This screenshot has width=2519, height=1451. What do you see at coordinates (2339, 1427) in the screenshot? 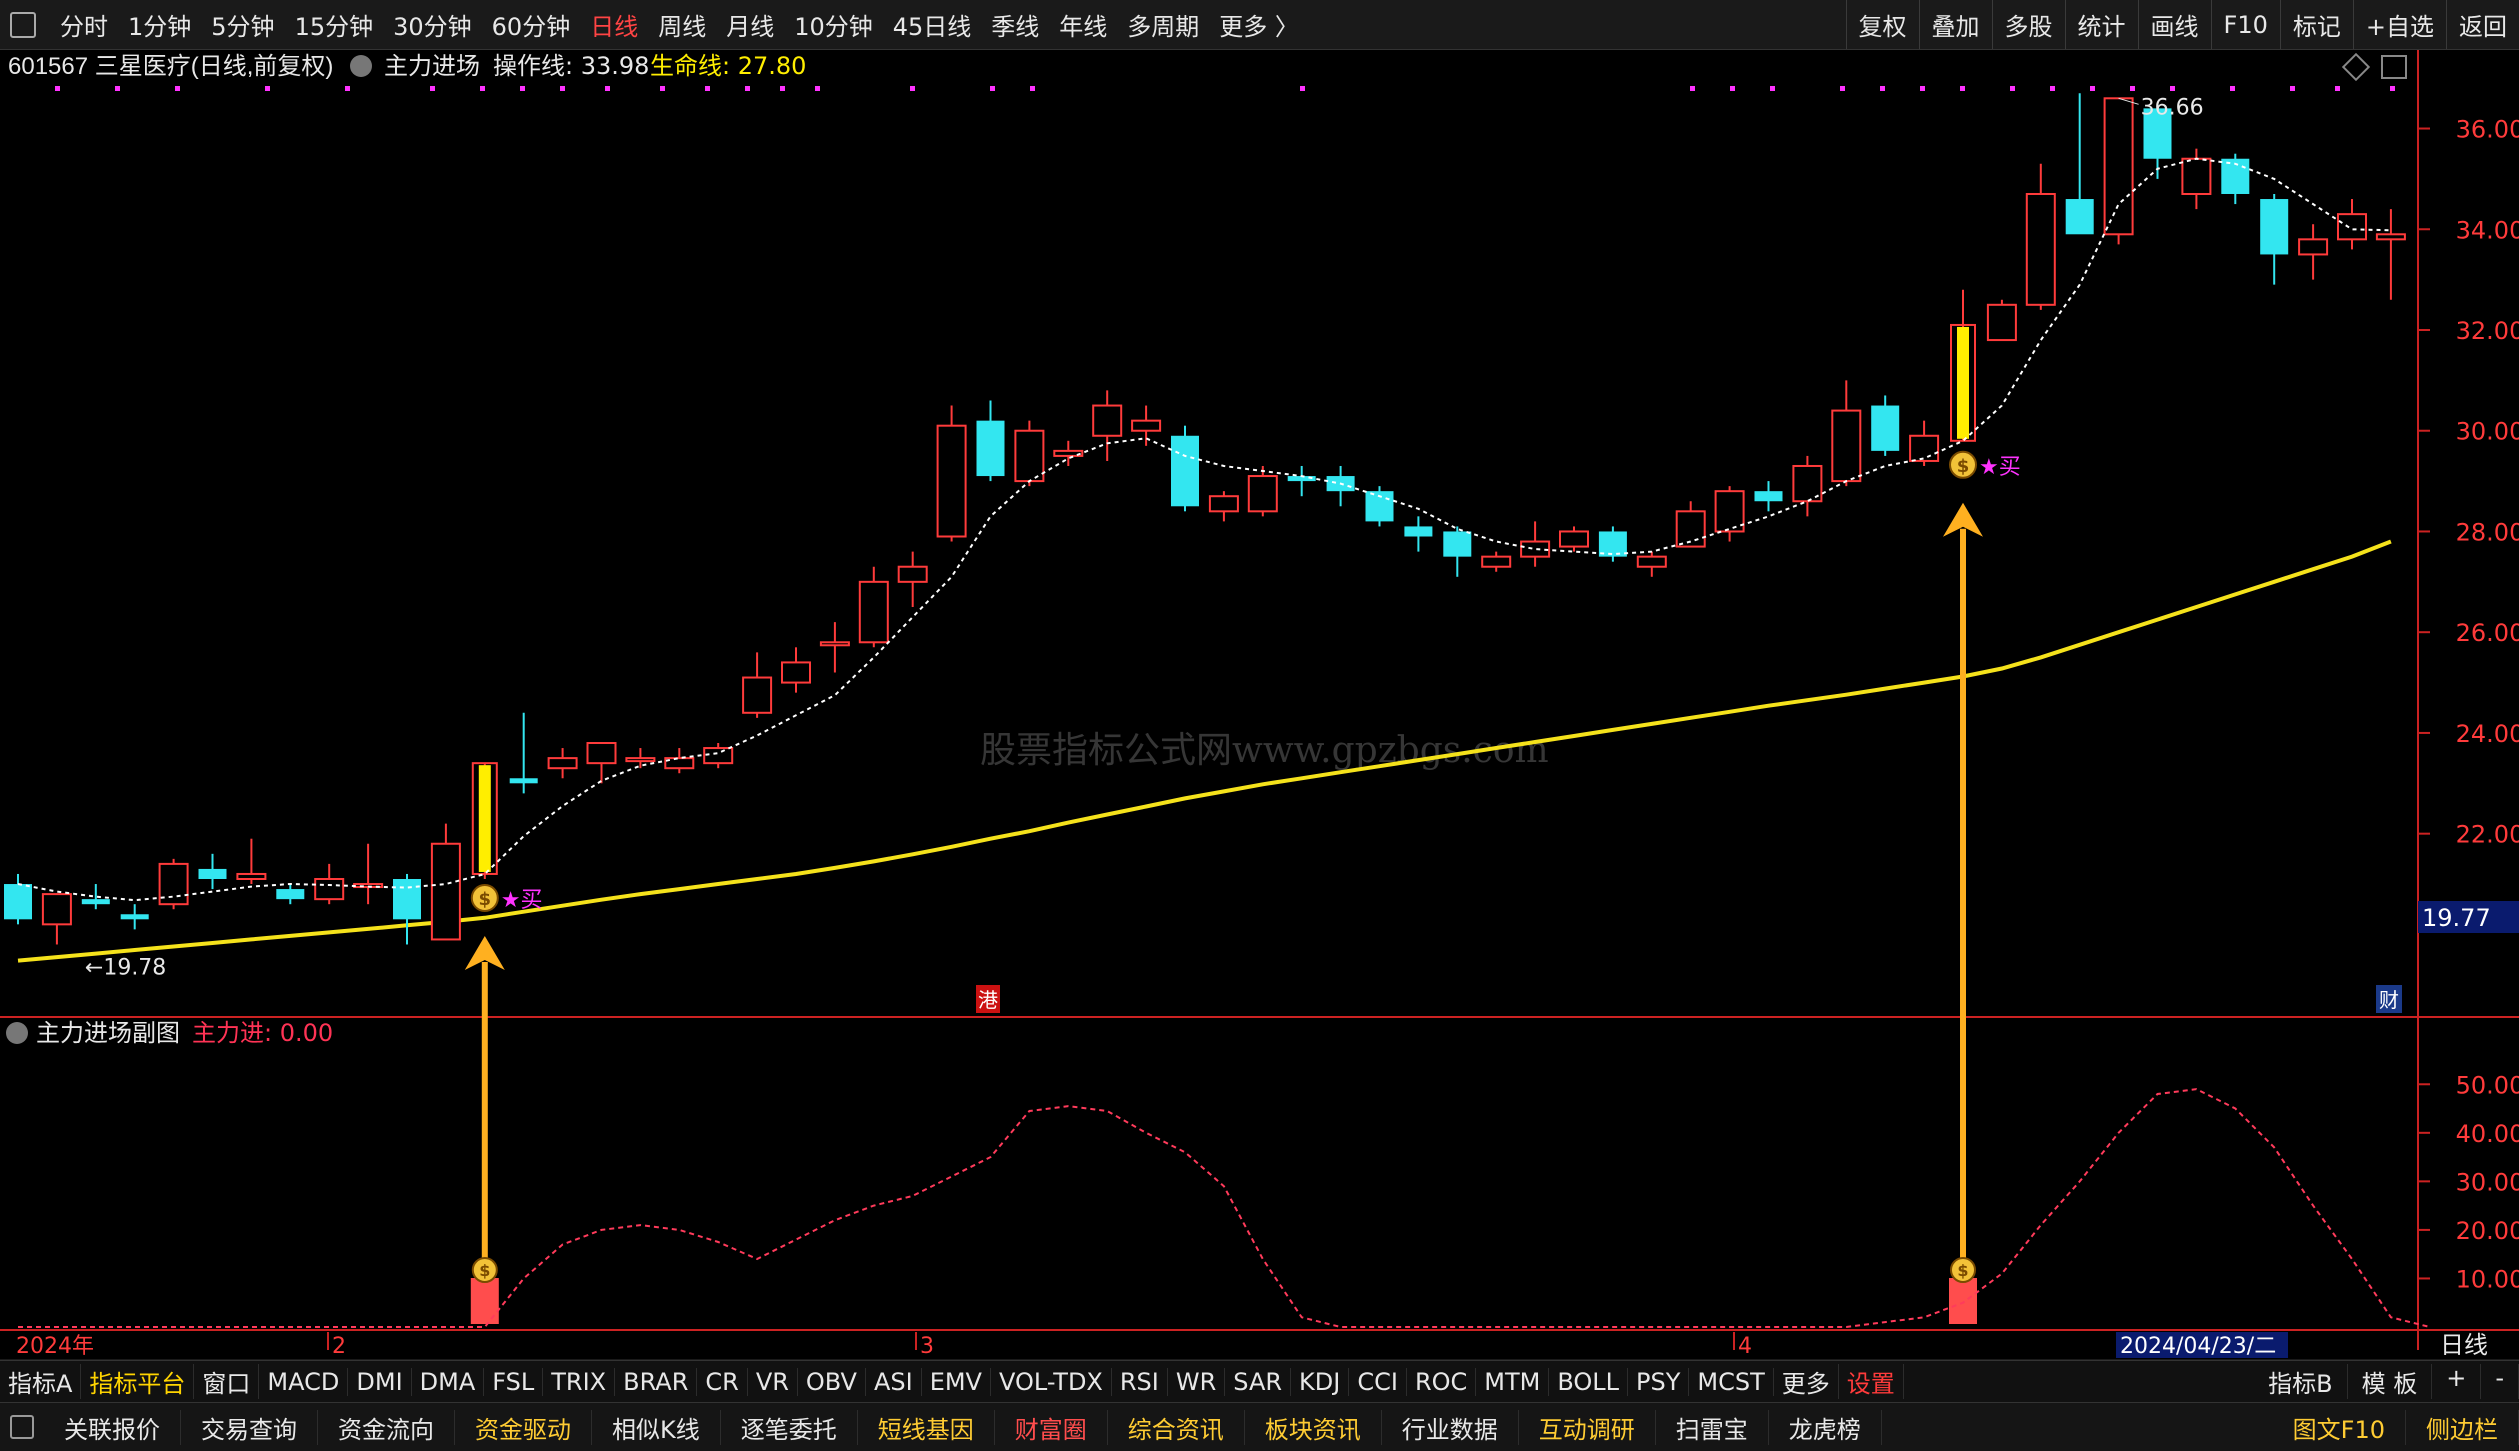
I see `side-button-0: 图文F10` at bounding box center [2339, 1427].